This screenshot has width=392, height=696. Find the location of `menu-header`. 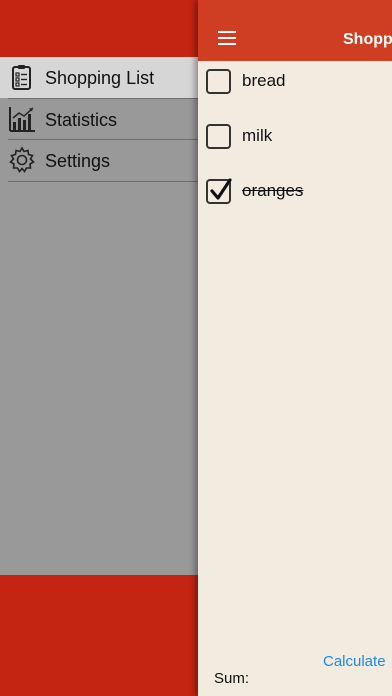

menu-header is located at coordinates (99, 28).